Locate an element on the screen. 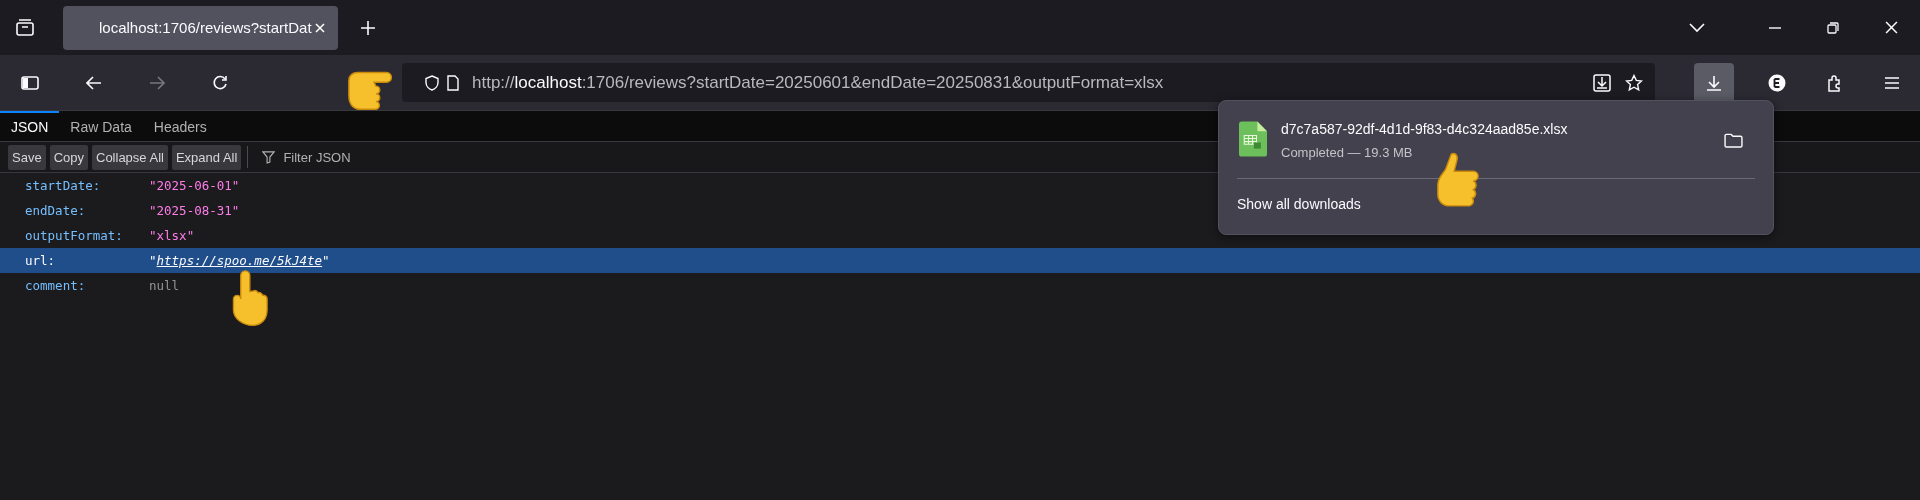 The width and height of the screenshot is (1920, 500). viewer-tab: Headers is located at coordinates (180, 126).